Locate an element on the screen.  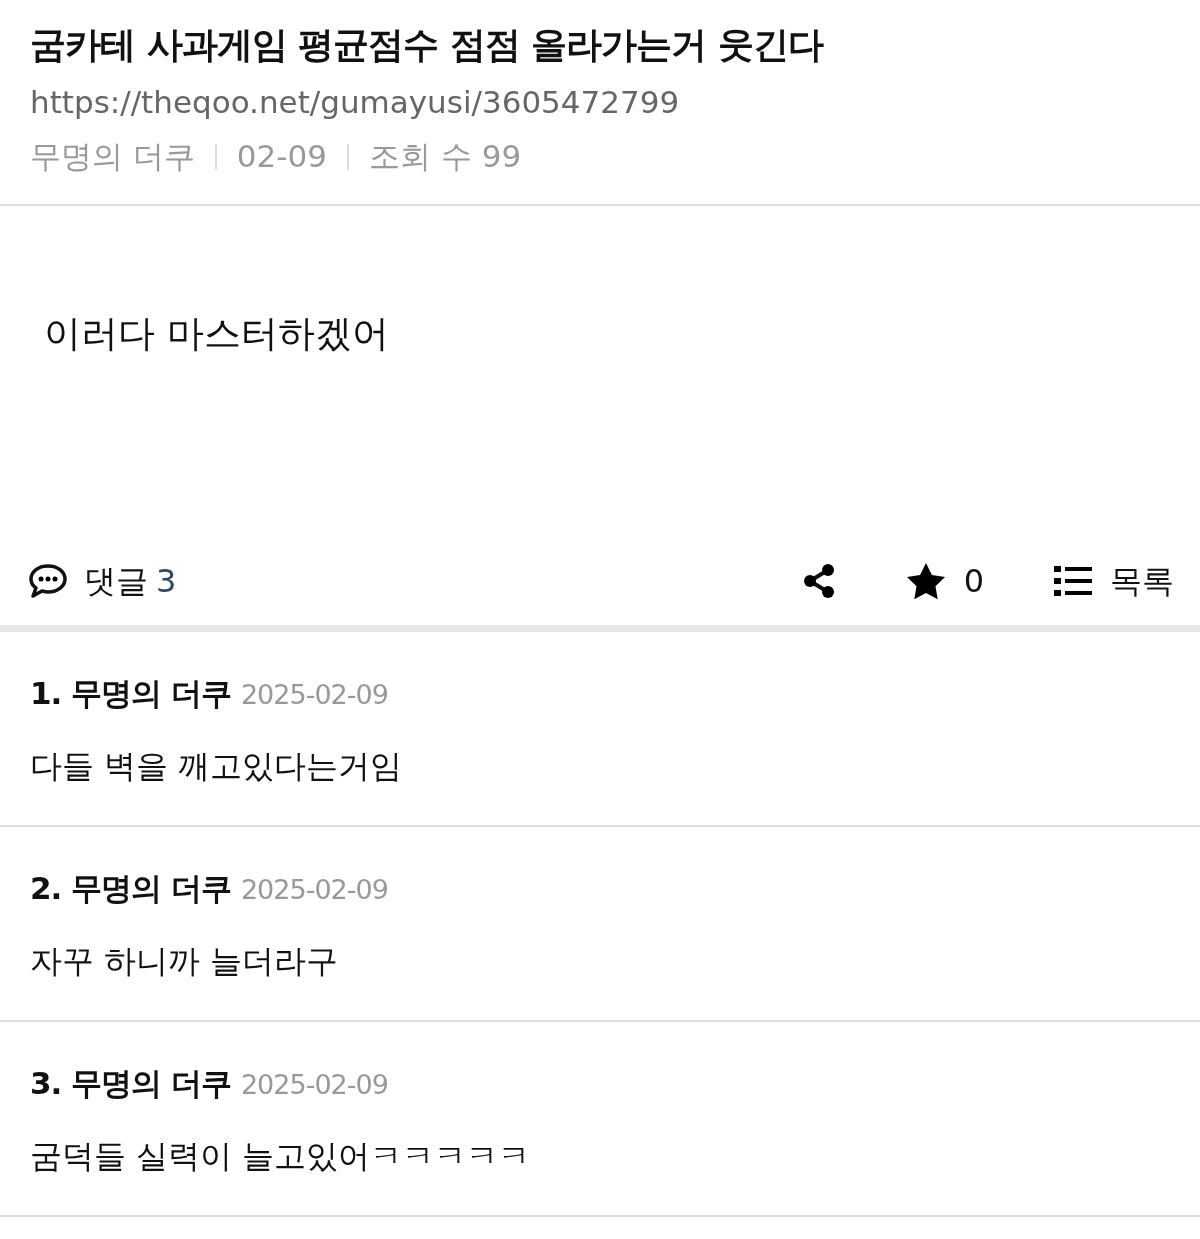
star-button: 0 is located at coordinates (944, 581).